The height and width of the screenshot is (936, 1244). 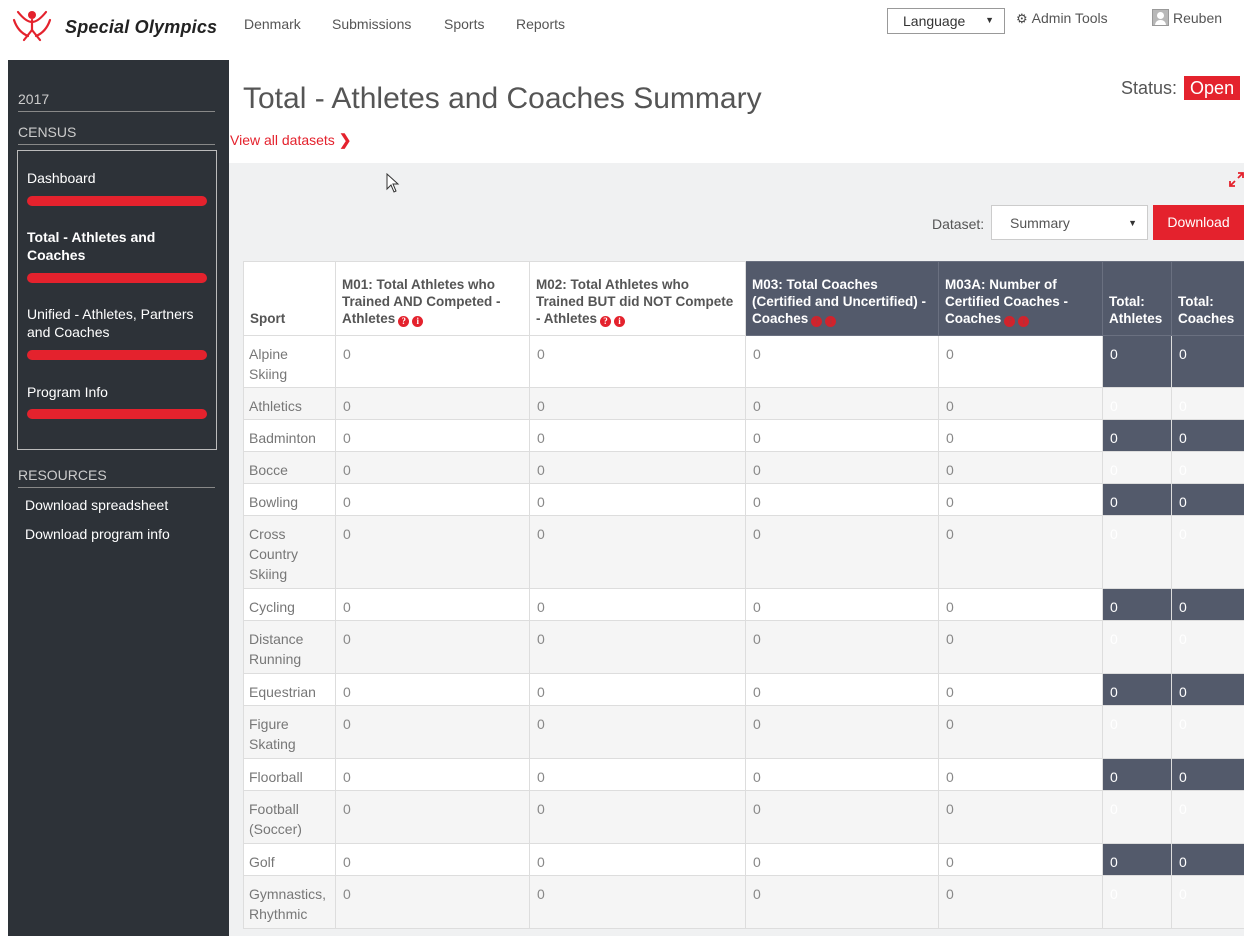 What do you see at coordinates (117, 178) in the screenshot?
I see `sidebar-item-dashboard: Dashboard` at bounding box center [117, 178].